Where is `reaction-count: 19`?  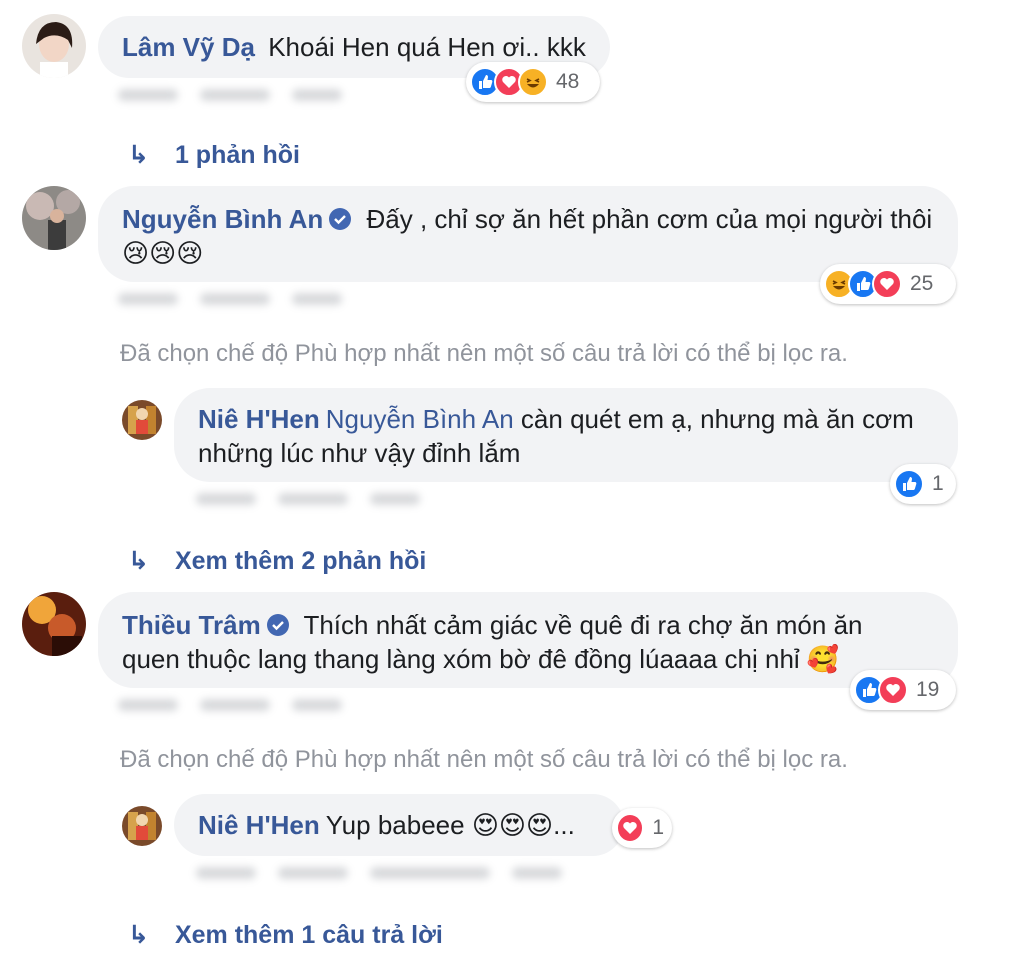
reaction-count: 19 is located at coordinates (928, 689).